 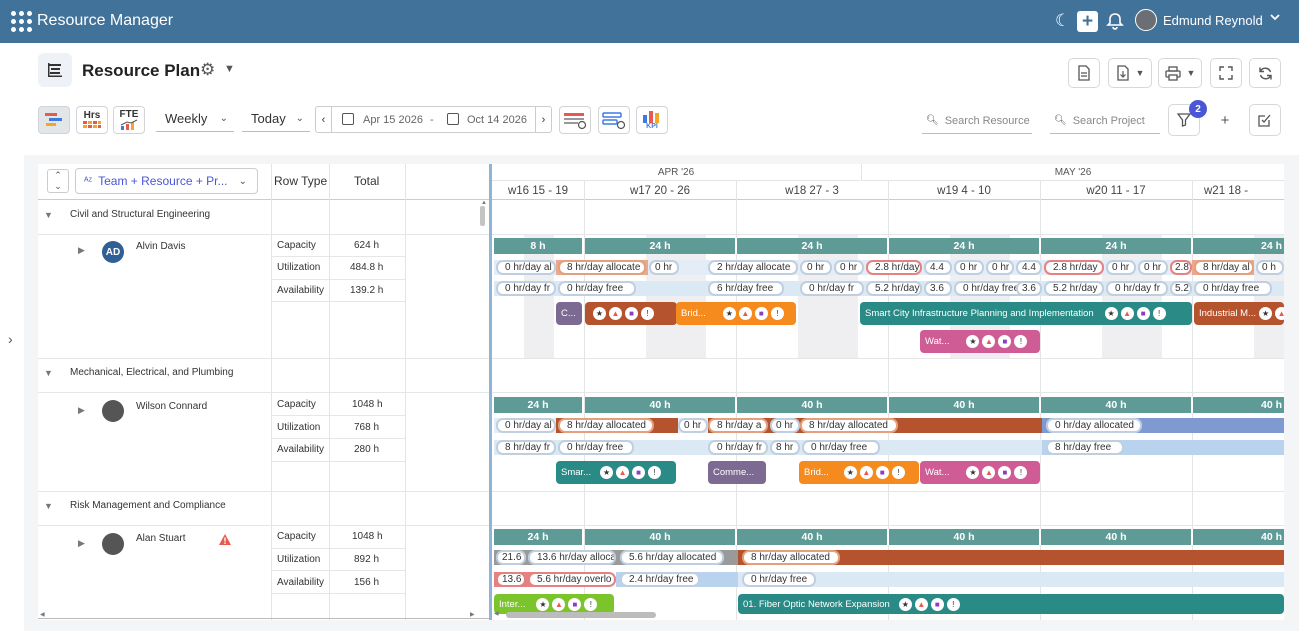 What do you see at coordinates (21, 21) in the screenshot?
I see `apps-grid-icon` at bounding box center [21, 21].